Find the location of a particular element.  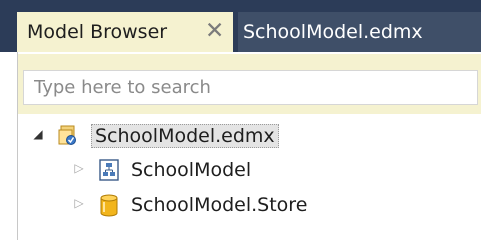

tree-node-label: SchoolModel is located at coordinates (191, 170).